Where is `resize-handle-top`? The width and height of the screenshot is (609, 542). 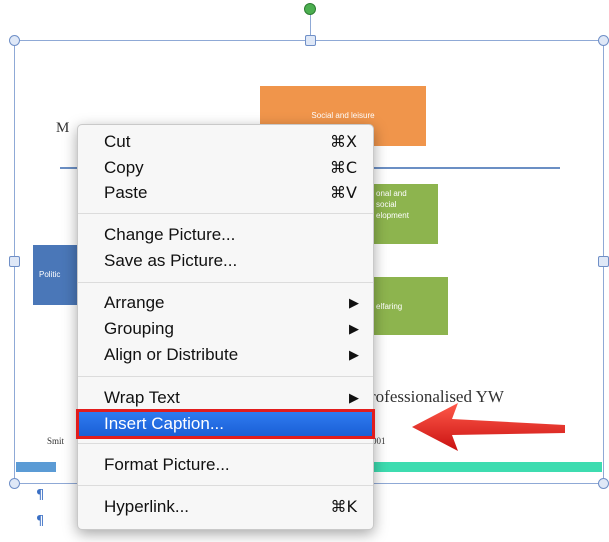
resize-handle-top is located at coordinates (310, 40).